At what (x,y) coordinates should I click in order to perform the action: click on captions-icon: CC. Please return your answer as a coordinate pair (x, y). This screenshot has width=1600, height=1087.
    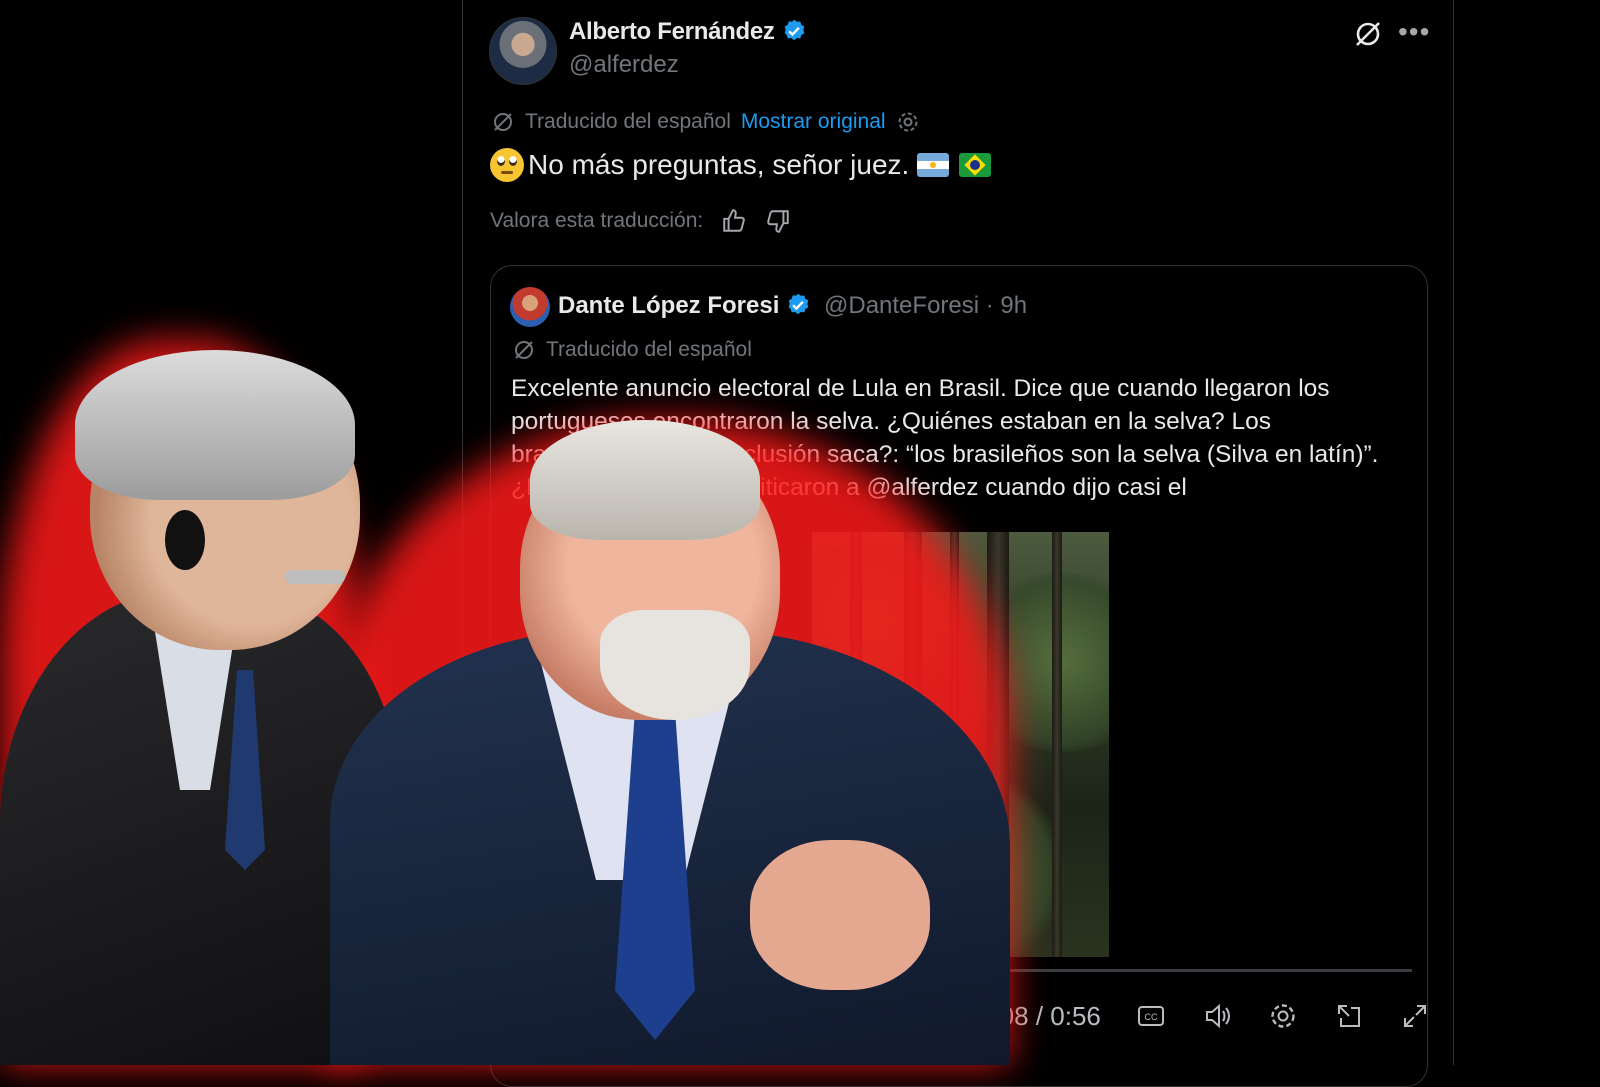
    Looking at the image, I should click on (1151, 1016).